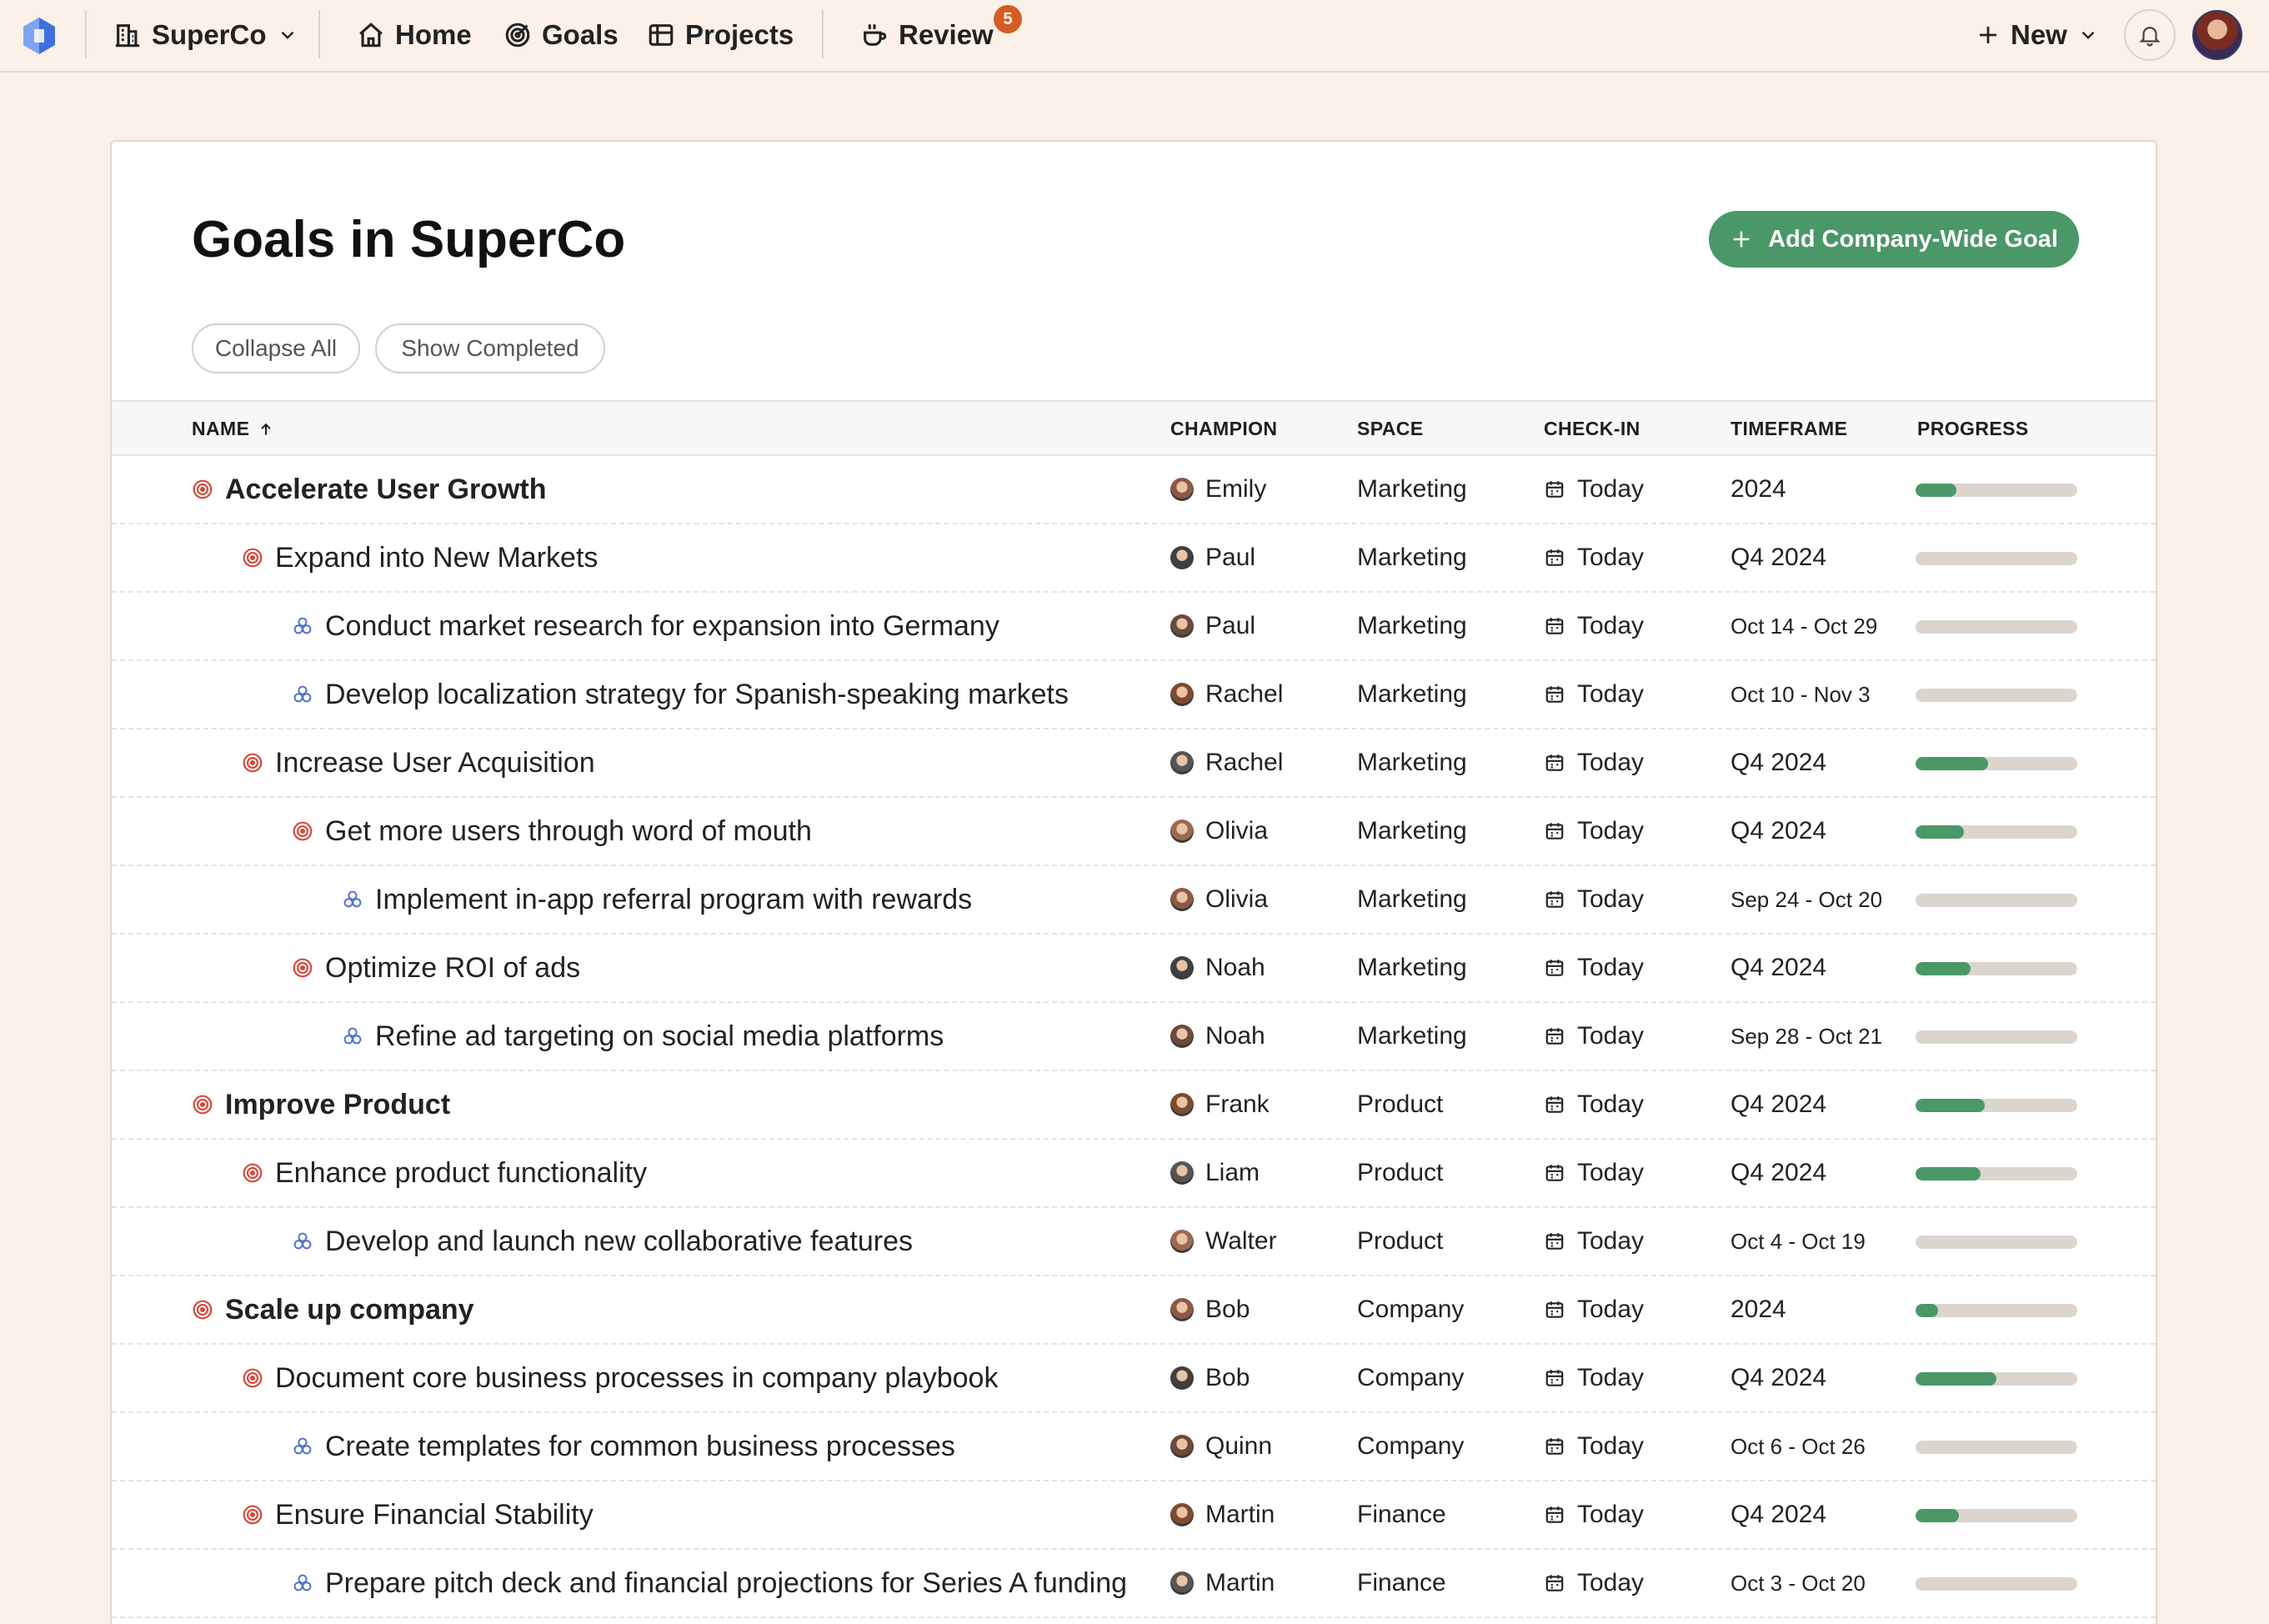  Describe the element at coordinates (927, 35) in the screenshot. I see `nav-review: Review` at that location.